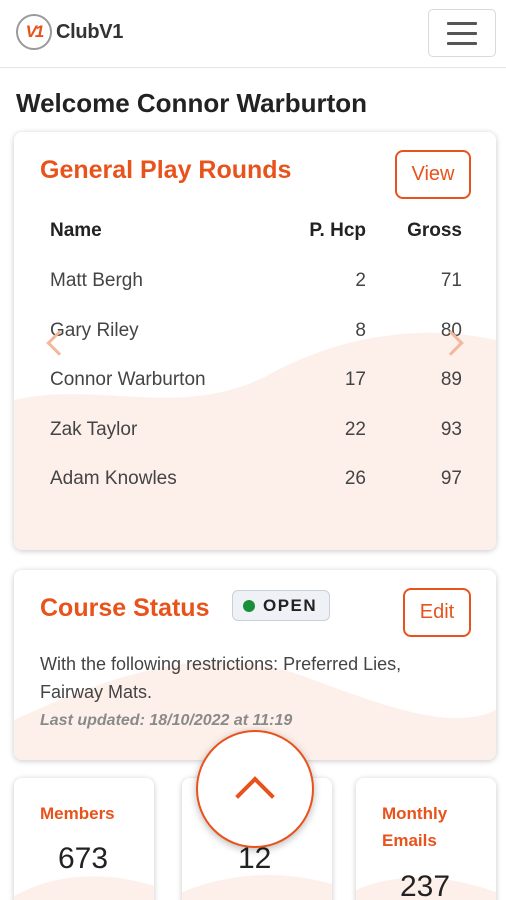 Image resolution: width=506 pixels, height=900 pixels. Describe the element at coordinates (360, 330) in the screenshot. I see `player-hcp: 8` at that location.